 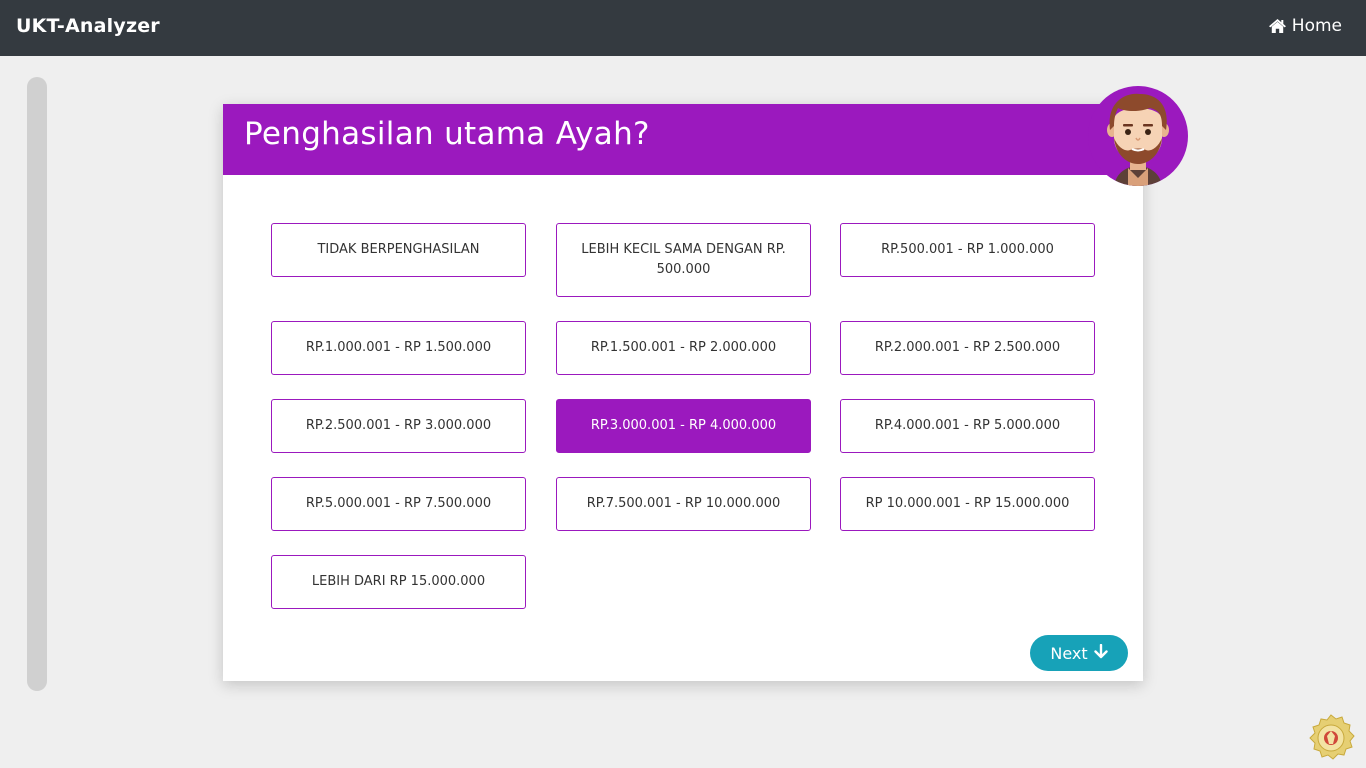 I want to click on next-button: Next, so click(x=1079, y=653).